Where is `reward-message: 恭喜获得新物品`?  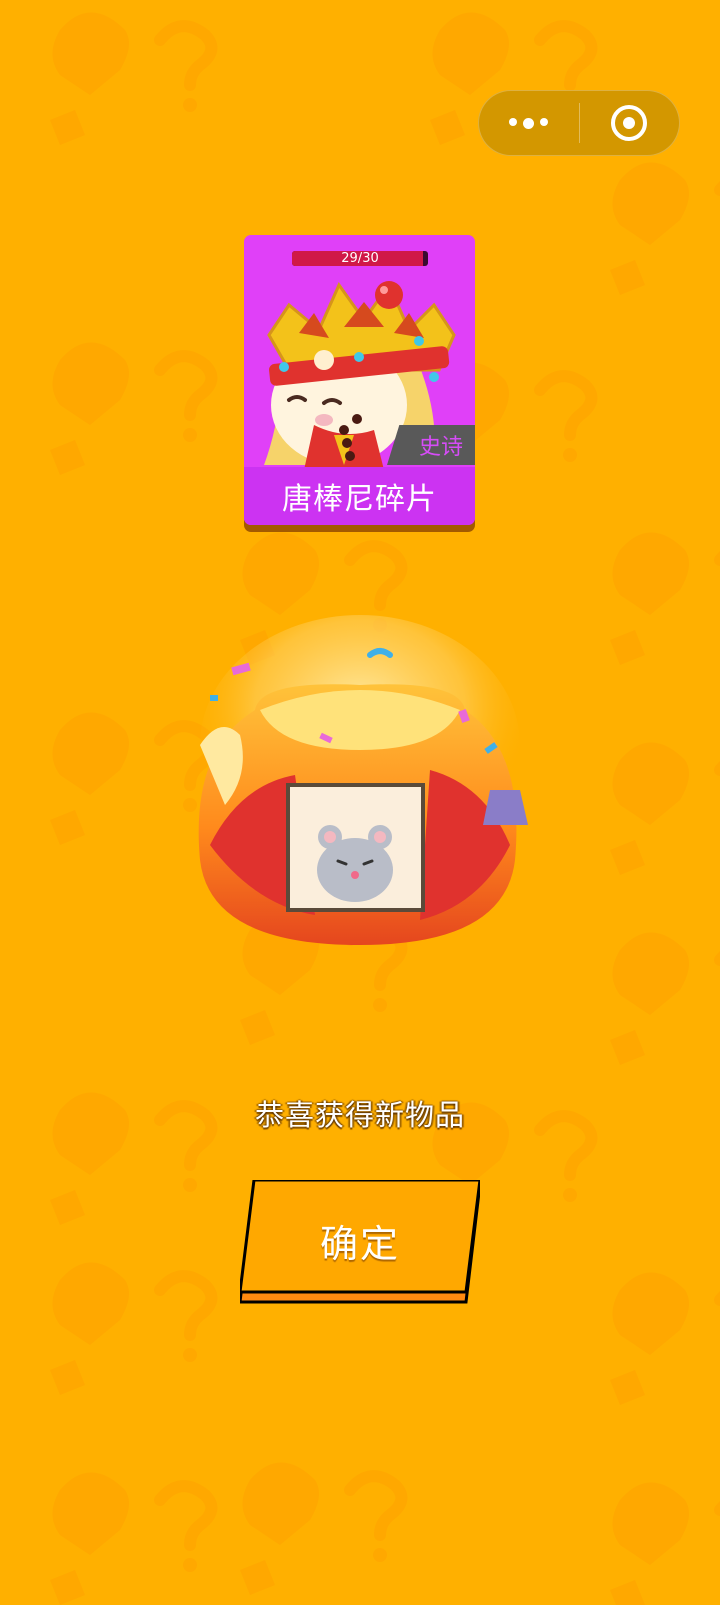 reward-message: 恭喜获得新物品 is located at coordinates (359, 1115).